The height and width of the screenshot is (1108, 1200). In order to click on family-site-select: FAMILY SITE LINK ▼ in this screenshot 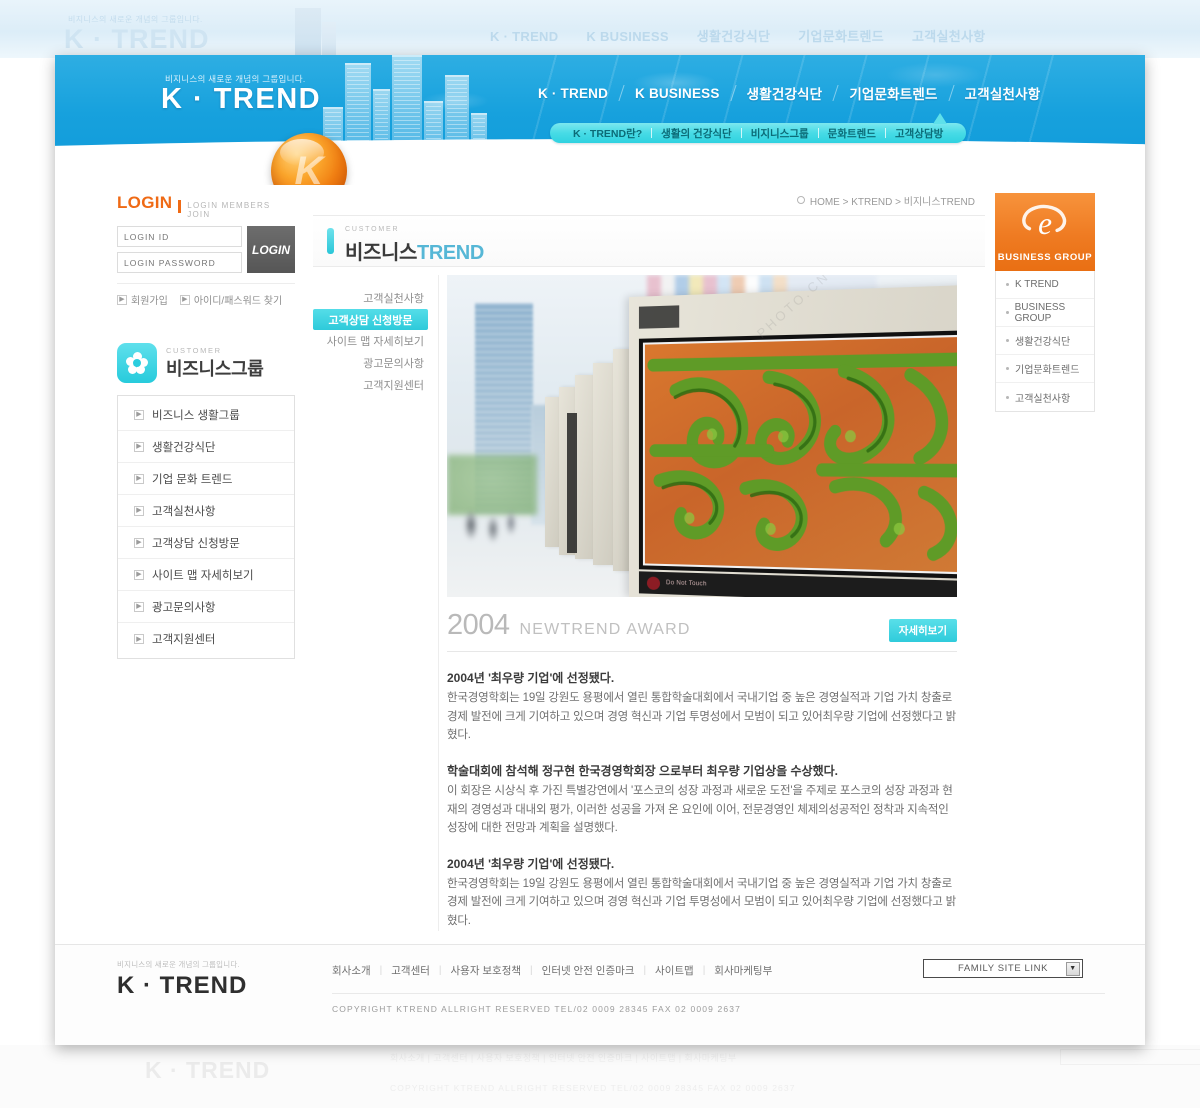, I will do `click(1003, 968)`.